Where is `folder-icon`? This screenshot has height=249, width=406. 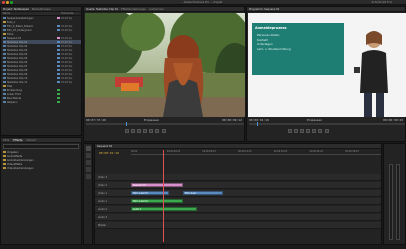 folder-icon is located at coordinates (4, 156).